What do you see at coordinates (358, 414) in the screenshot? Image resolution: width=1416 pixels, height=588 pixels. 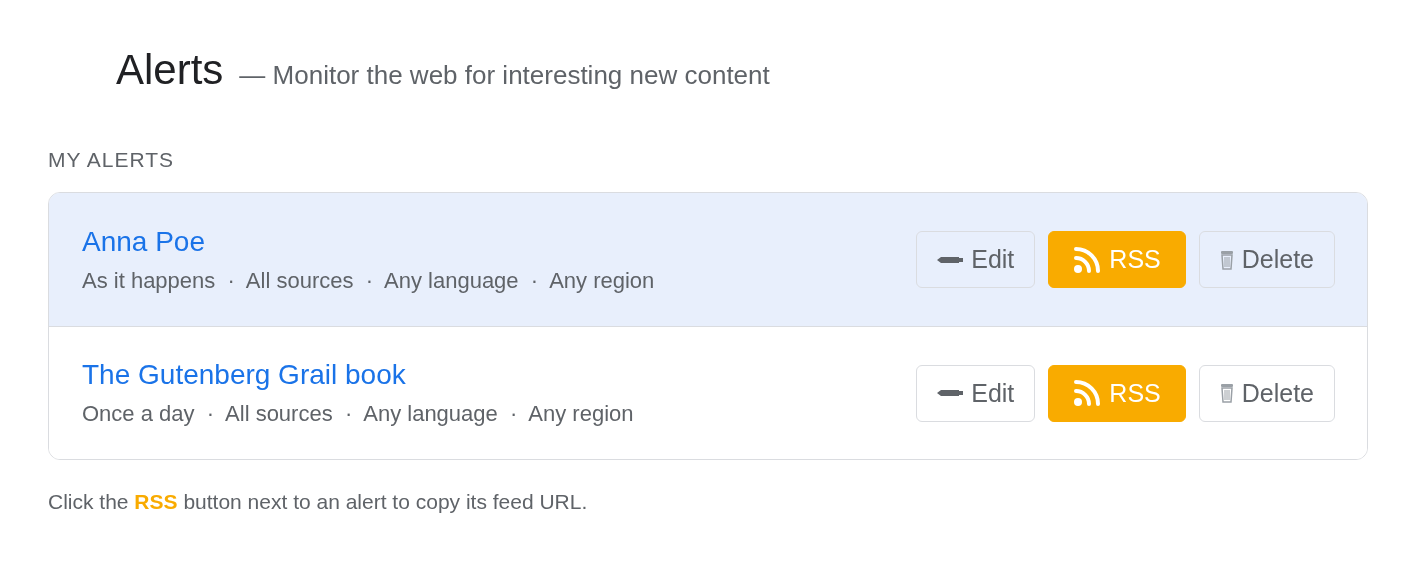 I see `alert-details: Once a day · All sources · Any language · Any region` at bounding box center [358, 414].